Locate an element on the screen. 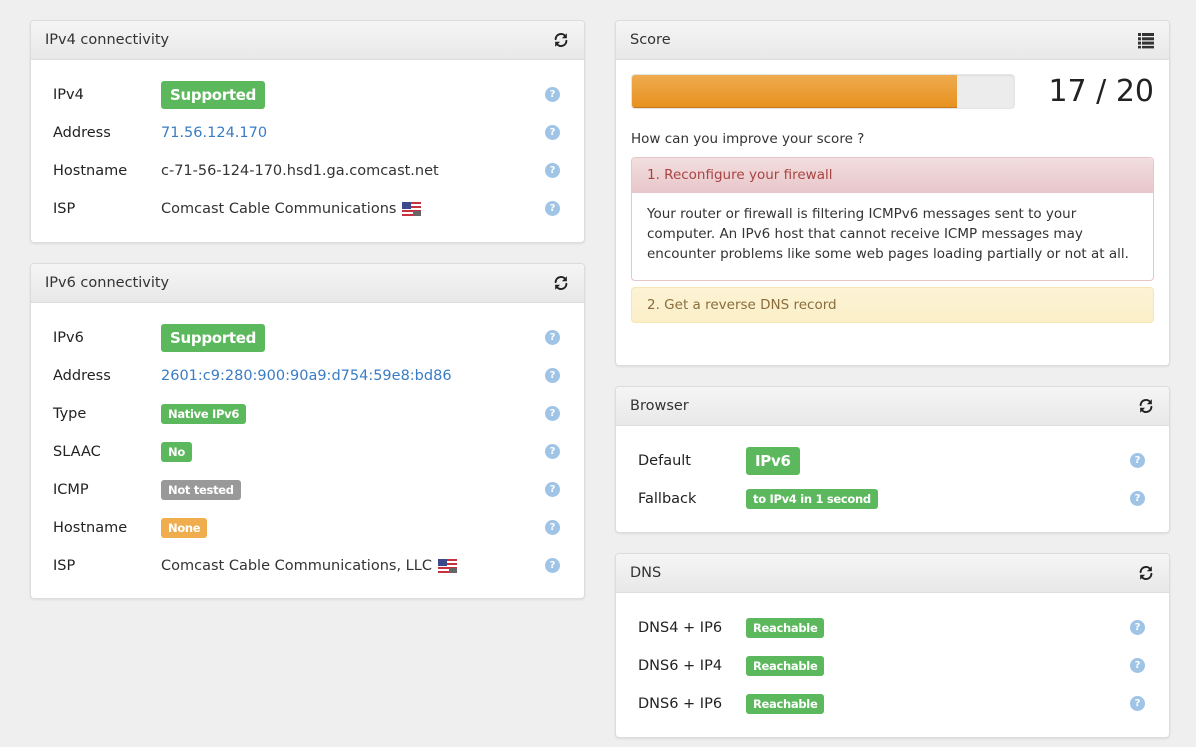 Image resolution: width=1196 pixels, height=747 pixels. ipv4-row-address: Address 71.56.124.170 ? is located at coordinates (307, 133).